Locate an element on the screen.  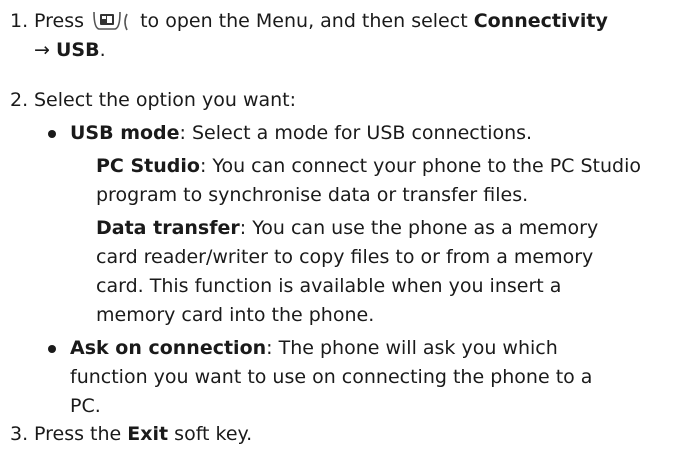
step-2-text: Select the option you want: is located at coordinates (165, 100).